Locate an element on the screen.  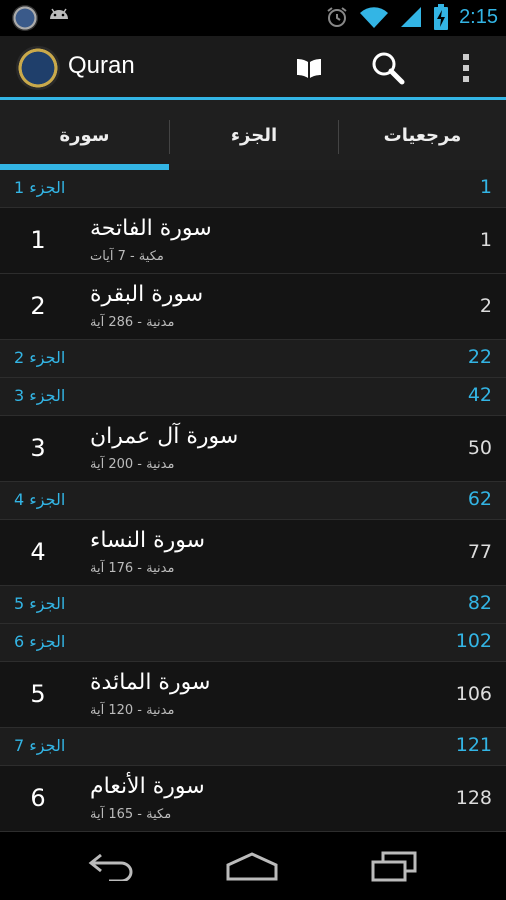
app-notification-icon is located at coordinates (25, 18).